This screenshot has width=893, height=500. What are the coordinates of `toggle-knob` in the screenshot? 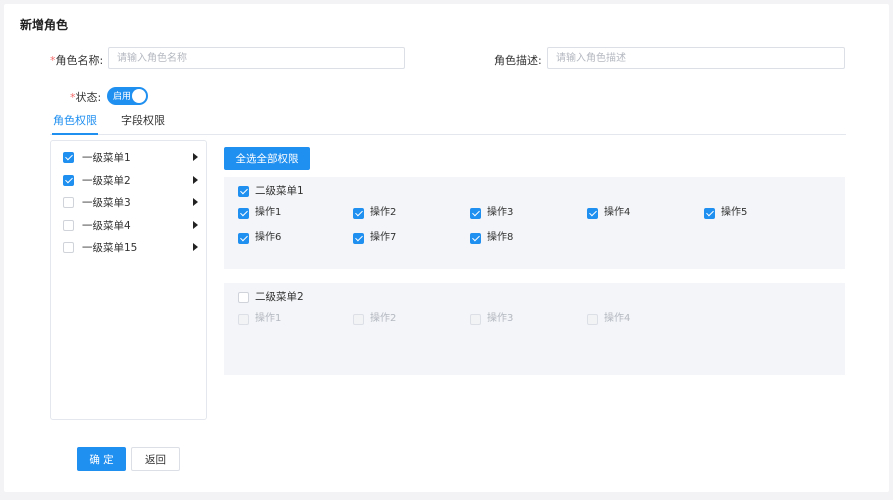 It's located at (139, 96).